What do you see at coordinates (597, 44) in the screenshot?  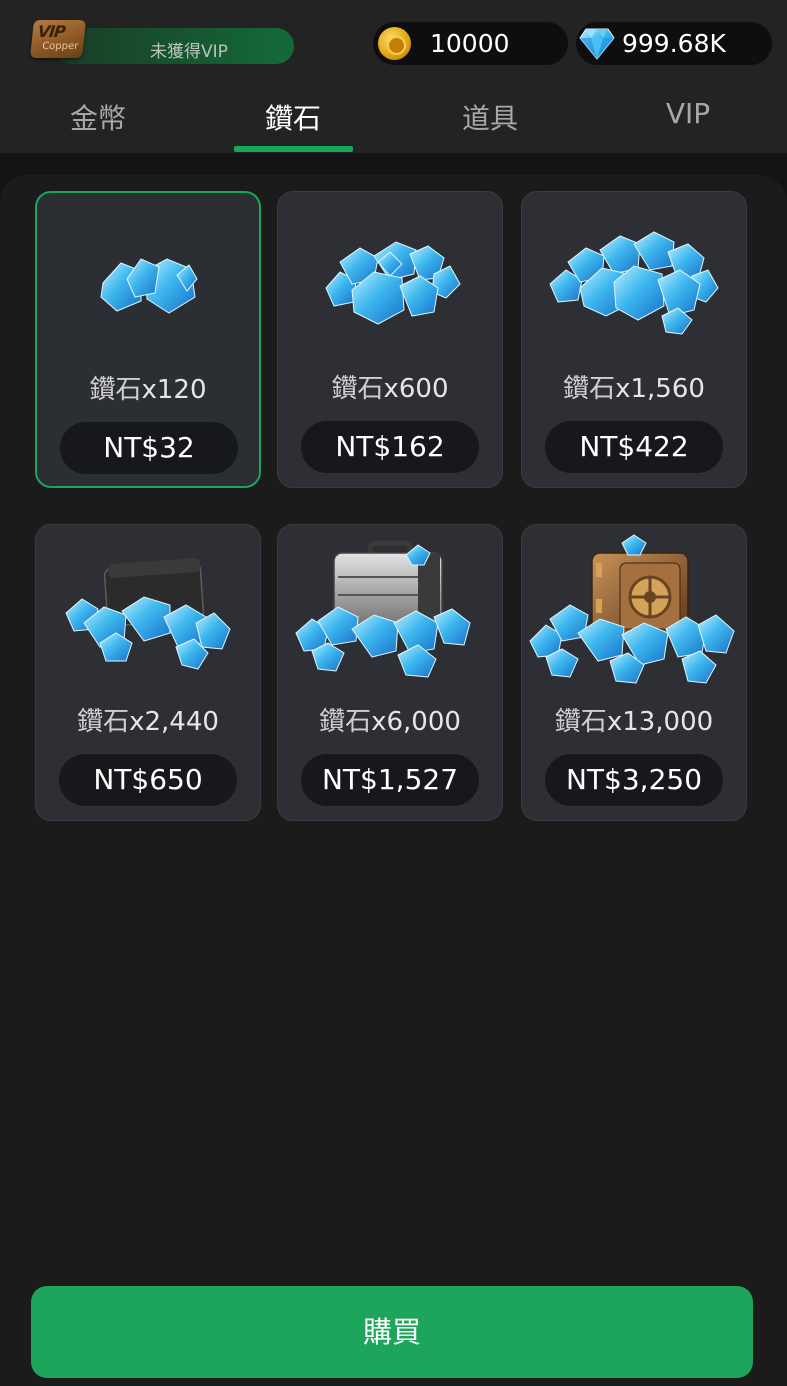 I see `diamond-icon` at bounding box center [597, 44].